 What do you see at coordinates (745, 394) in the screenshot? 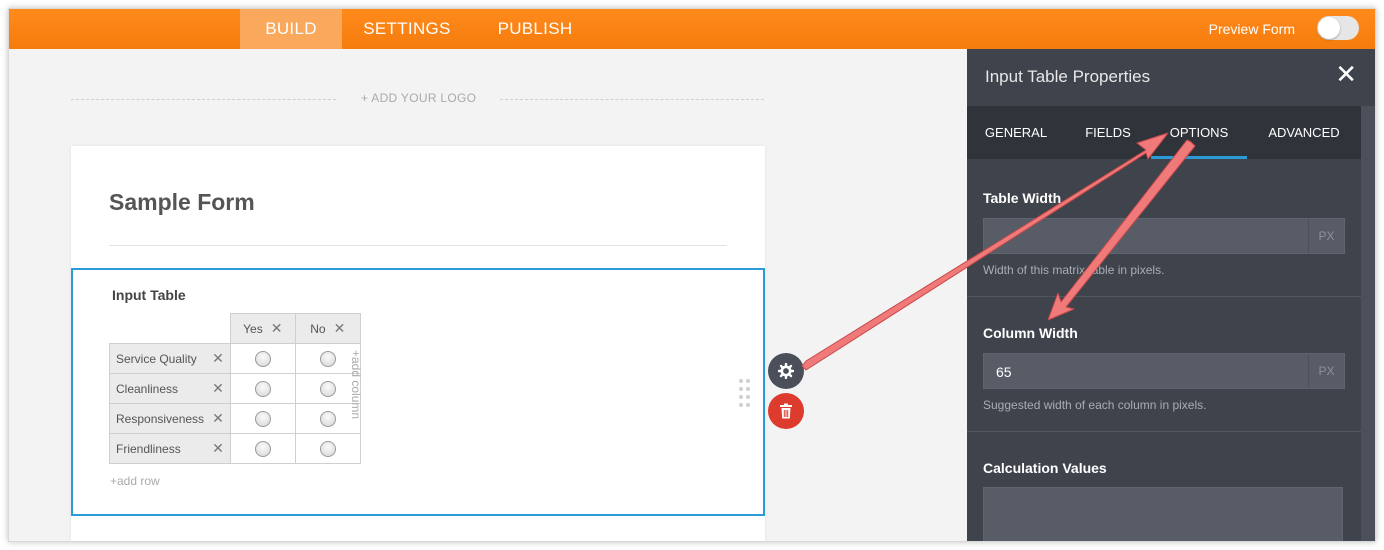
I see `drag-handle-icon` at bounding box center [745, 394].